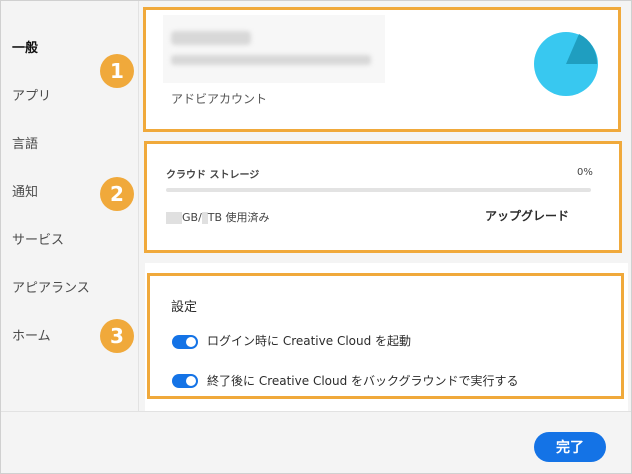 This screenshot has height=474, width=632. Describe the element at coordinates (117, 71) in the screenshot. I see `step-marker-1: 1` at that location.